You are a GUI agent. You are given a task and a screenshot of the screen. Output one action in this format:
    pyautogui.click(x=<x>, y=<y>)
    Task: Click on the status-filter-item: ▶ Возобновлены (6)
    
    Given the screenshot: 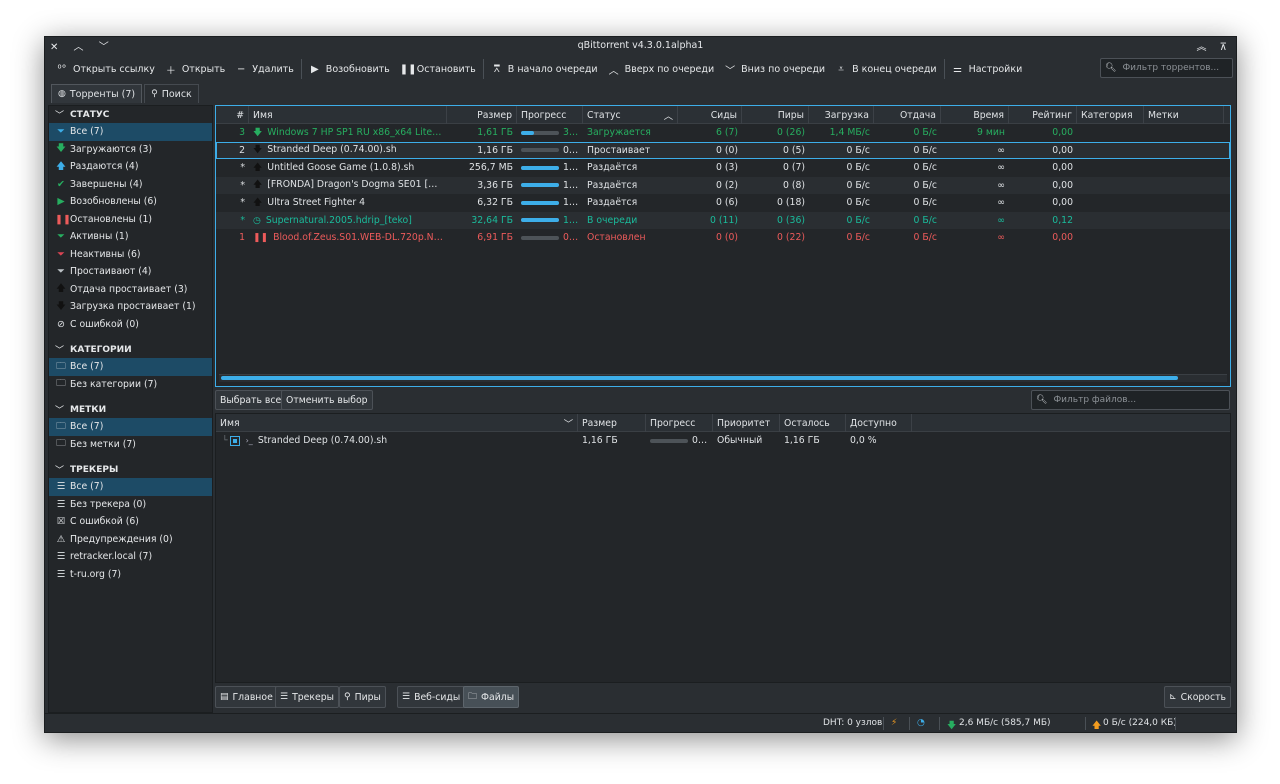 What is the action you would take?
    pyautogui.click(x=130, y=202)
    